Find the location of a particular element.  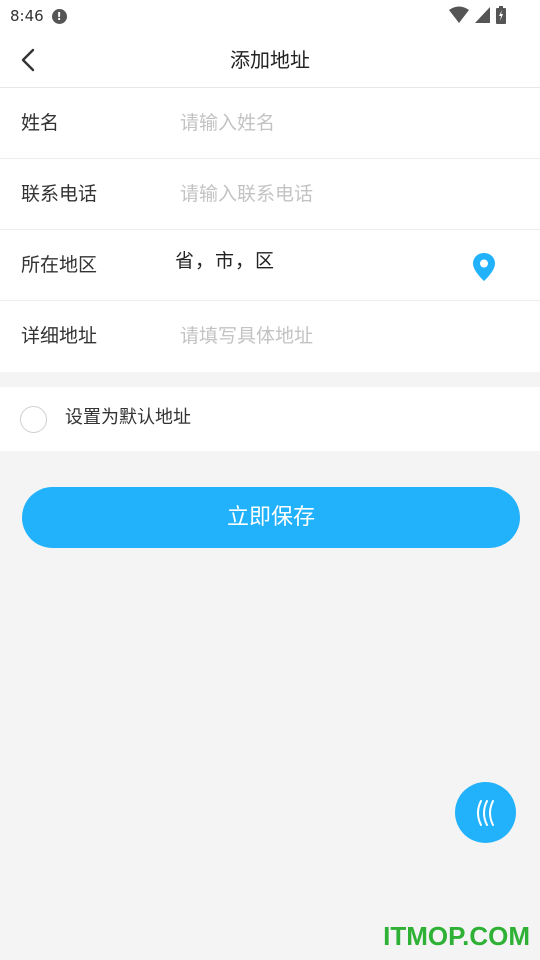

battery-icon is located at coordinates (501, 15).